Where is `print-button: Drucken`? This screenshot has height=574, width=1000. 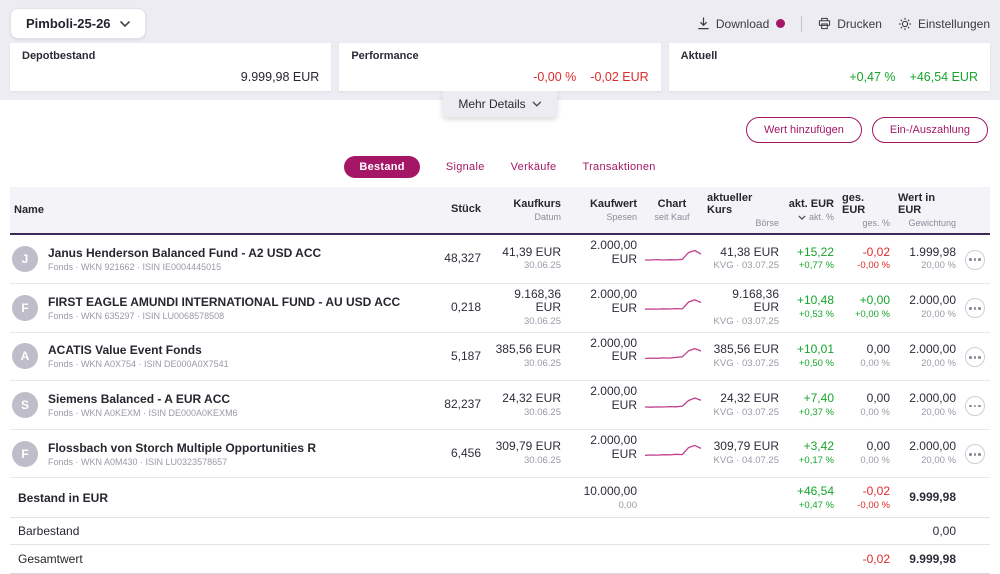 print-button: Drucken is located at coordinates (850, 24).